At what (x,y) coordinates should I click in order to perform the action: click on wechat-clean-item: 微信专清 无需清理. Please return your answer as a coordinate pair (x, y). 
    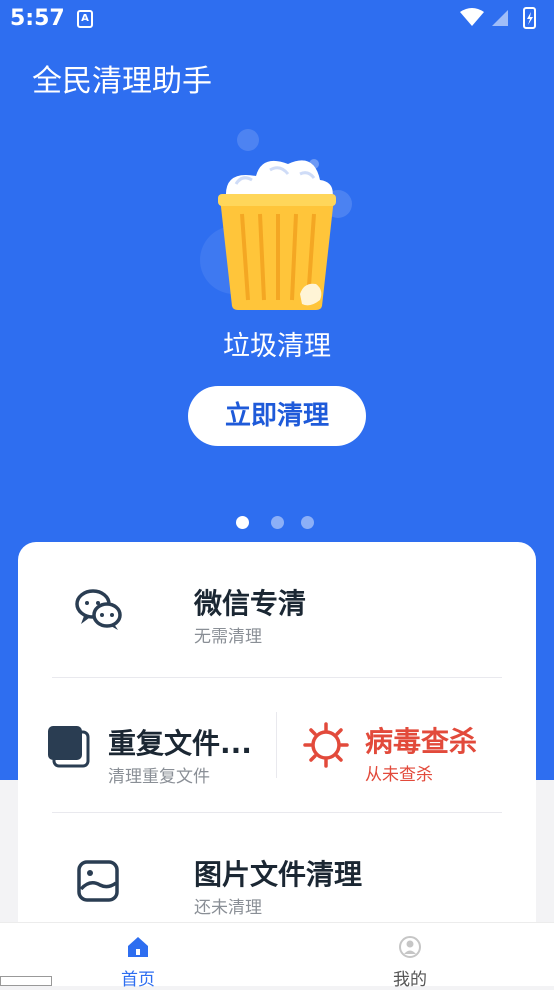
    Looking at the image, I should click on (277, 609).